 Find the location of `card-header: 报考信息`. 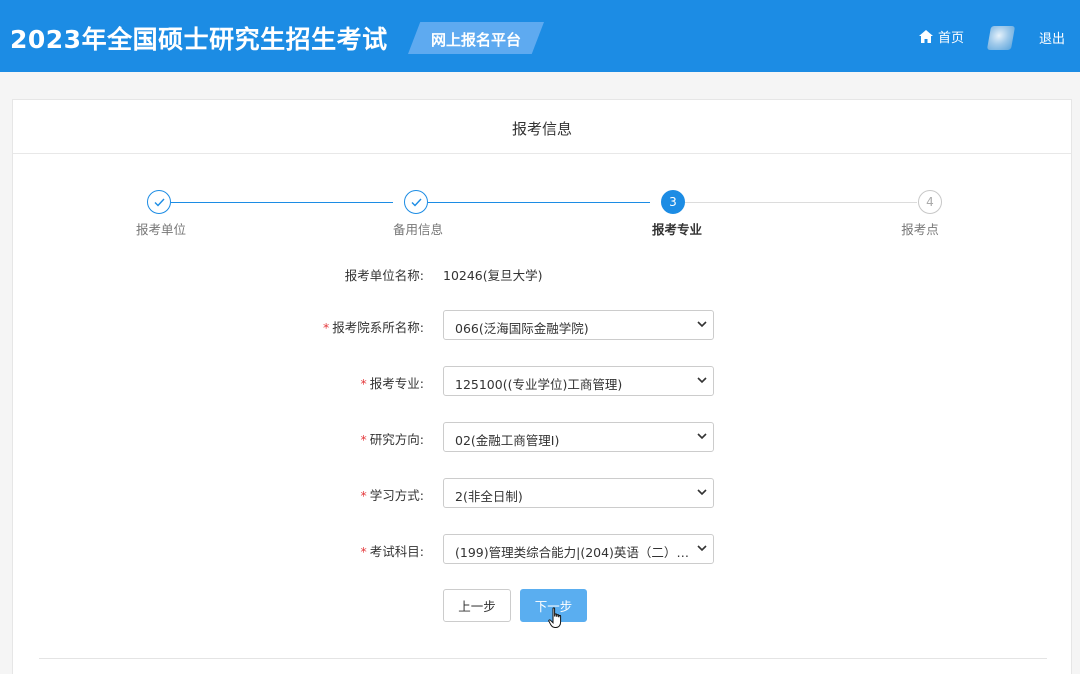

card-header: 报考信息 is located at coordinates (542, 127).